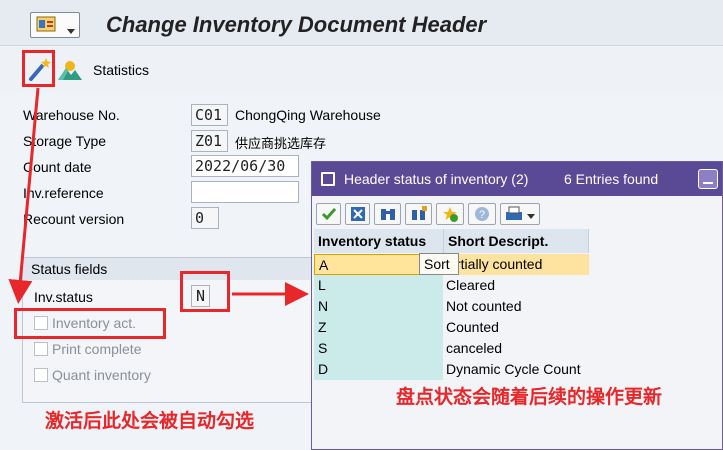 The width and height of the screenshot is (723, 450). Describe the element at coordinates (24, 195) in the screenshot. I see `arrow-to-checkbox` at that location.